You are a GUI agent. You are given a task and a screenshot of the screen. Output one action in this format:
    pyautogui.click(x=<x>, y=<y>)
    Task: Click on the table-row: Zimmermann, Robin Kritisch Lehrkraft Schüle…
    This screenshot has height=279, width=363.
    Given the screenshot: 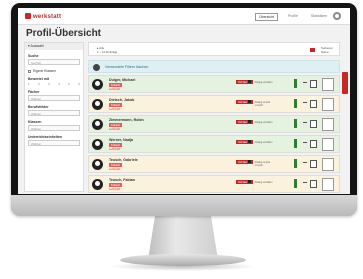 What is the action you would take?
    pyautogui.click(x=214, y=124)
    